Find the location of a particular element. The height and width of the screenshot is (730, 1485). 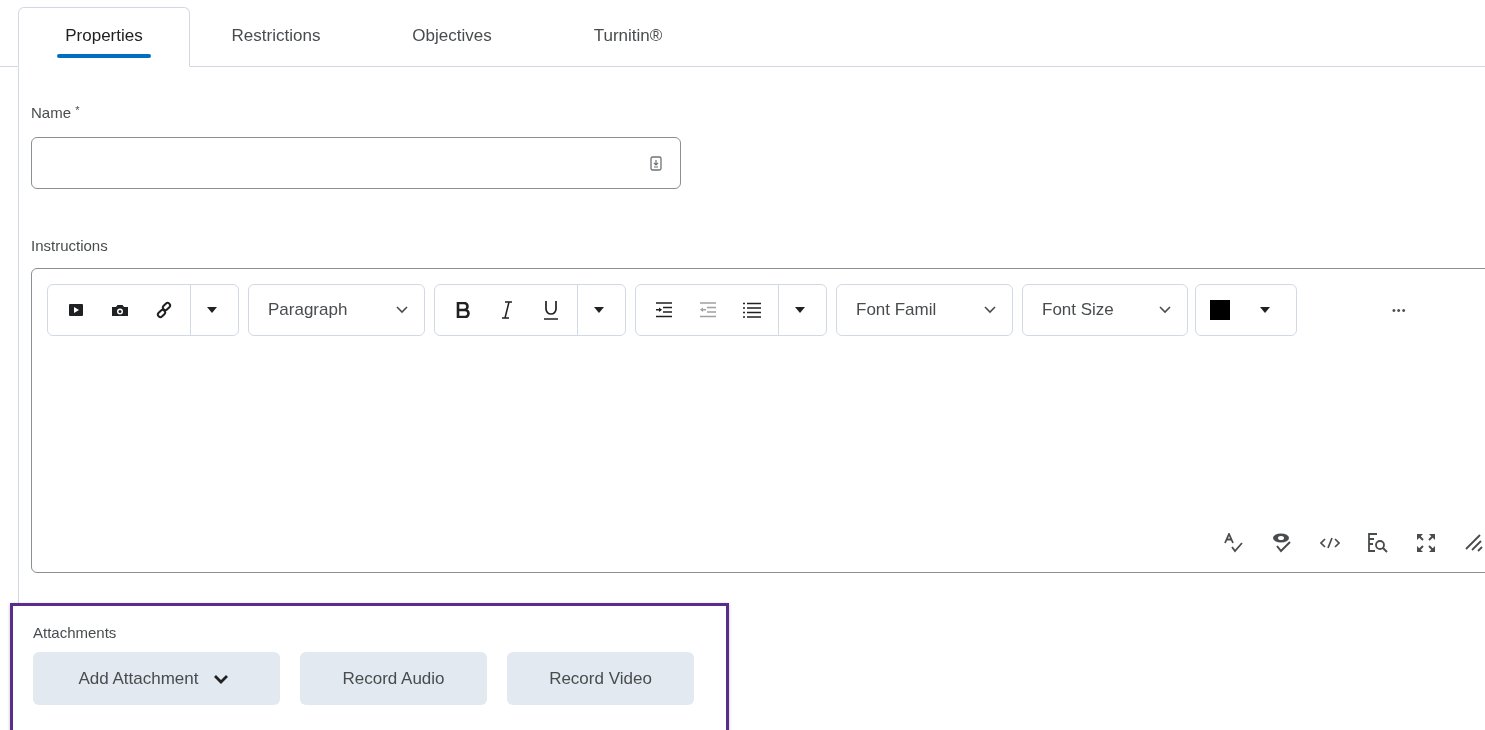

section-label: Attachments is located at coordinates (75, 633).